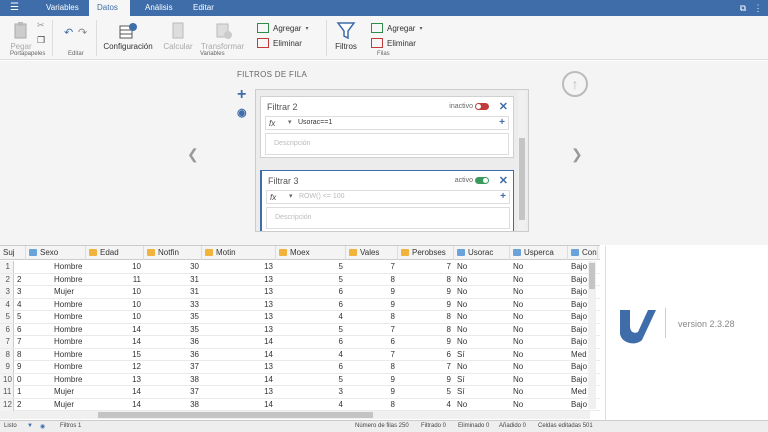 This screenshot has width=768, height=432. What do you see at coordinates (482, 180) in the screenshot?
I see `filter-toggle` at bounding box center [482, 180].